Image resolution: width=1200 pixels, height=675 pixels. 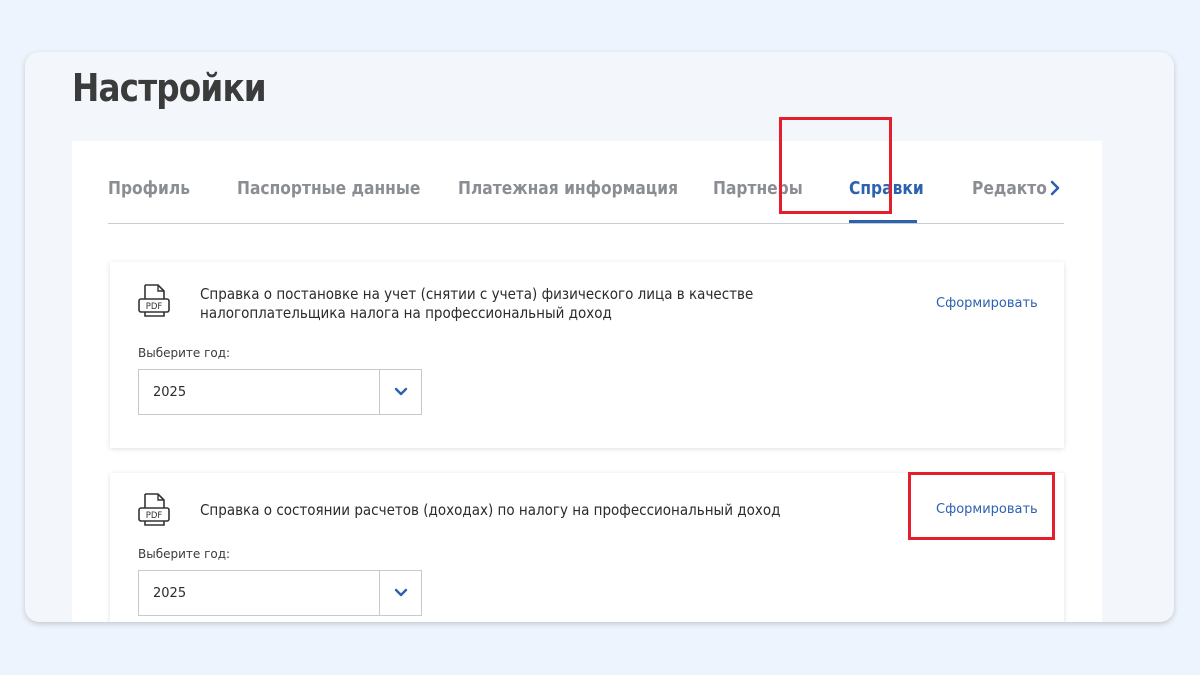 I want to click on tab-payment: Платежная информация, so click(x=568, y=188).